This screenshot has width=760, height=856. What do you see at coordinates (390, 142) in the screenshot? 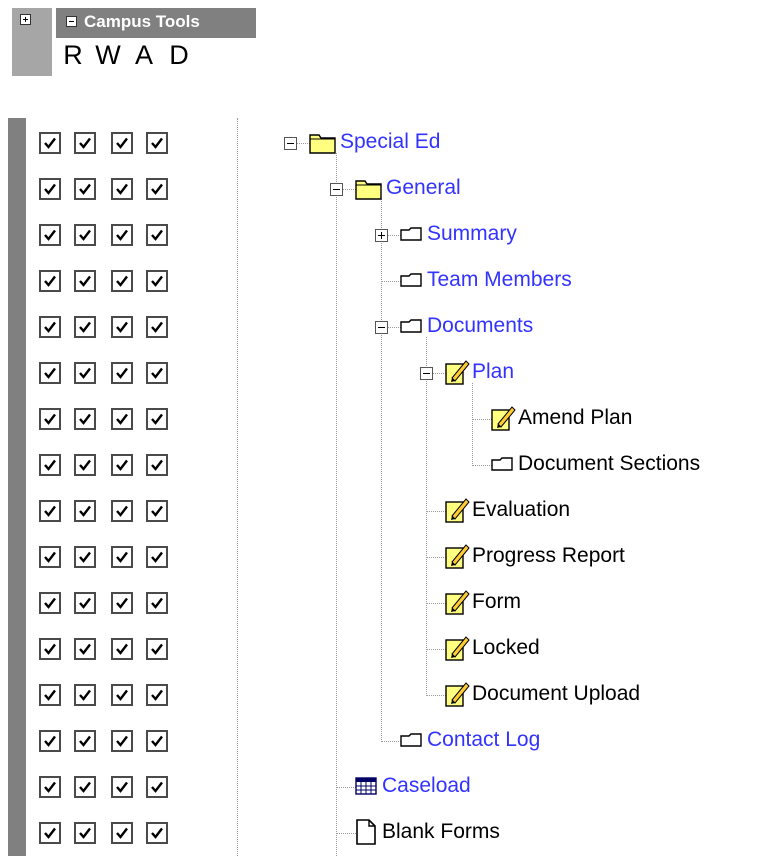
I see `tree-node-label: Special Ed` at bounding box center [390, 142].